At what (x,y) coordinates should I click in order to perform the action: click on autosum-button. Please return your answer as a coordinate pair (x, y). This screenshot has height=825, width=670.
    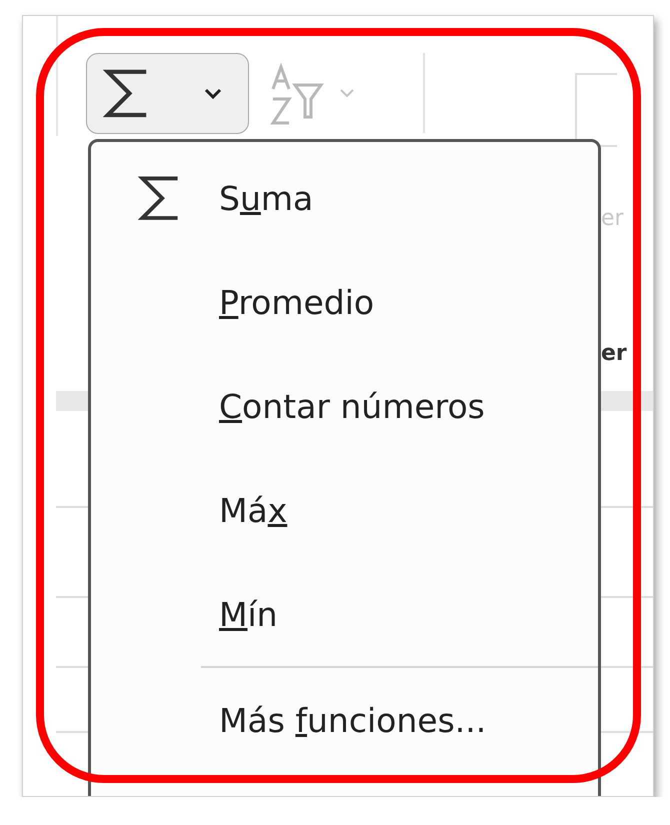
    Looking at the image, I should click on (167, 93).